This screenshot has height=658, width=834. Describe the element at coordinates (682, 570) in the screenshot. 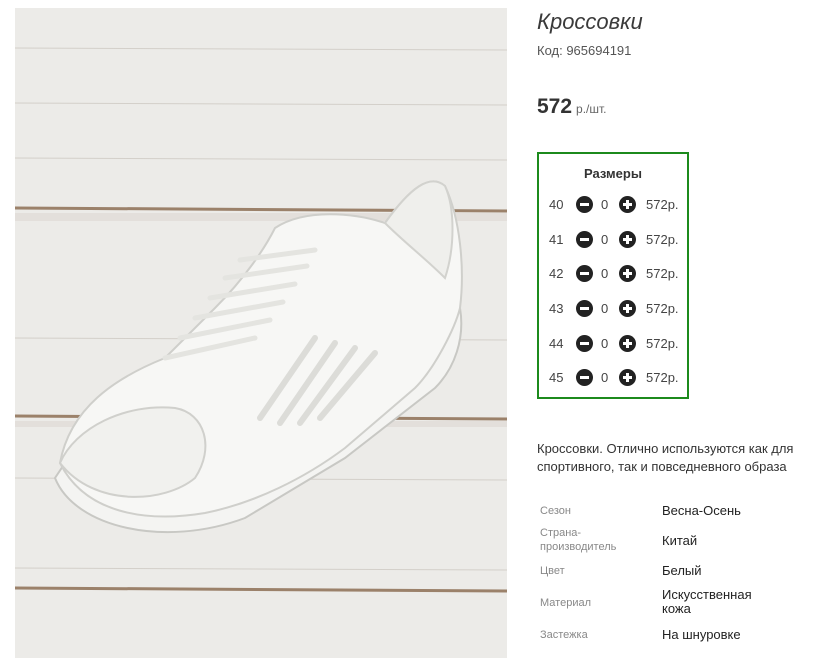

I see `attr-value-color: Белый` at that location.